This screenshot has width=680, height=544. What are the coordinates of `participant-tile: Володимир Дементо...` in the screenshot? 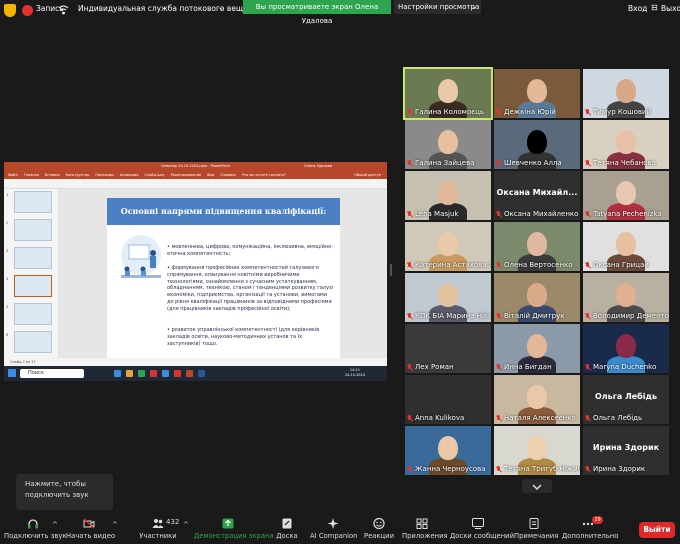 It's located at (626, 297).